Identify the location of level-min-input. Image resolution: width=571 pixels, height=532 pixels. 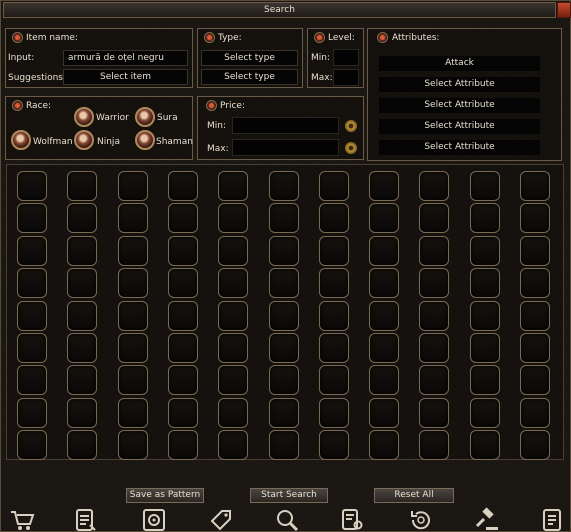
(346, 57).